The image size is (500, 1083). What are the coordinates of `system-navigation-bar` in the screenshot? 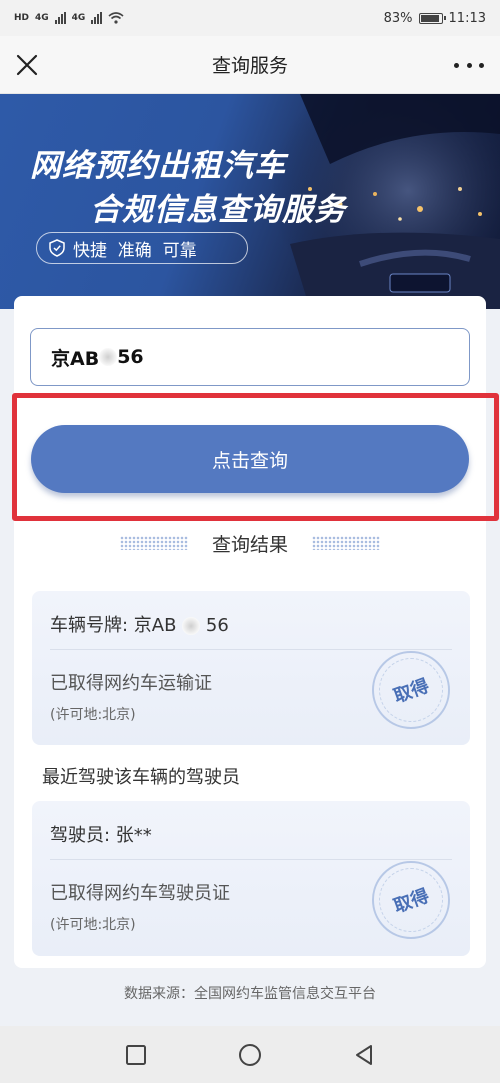 It's located at (250, 1054).